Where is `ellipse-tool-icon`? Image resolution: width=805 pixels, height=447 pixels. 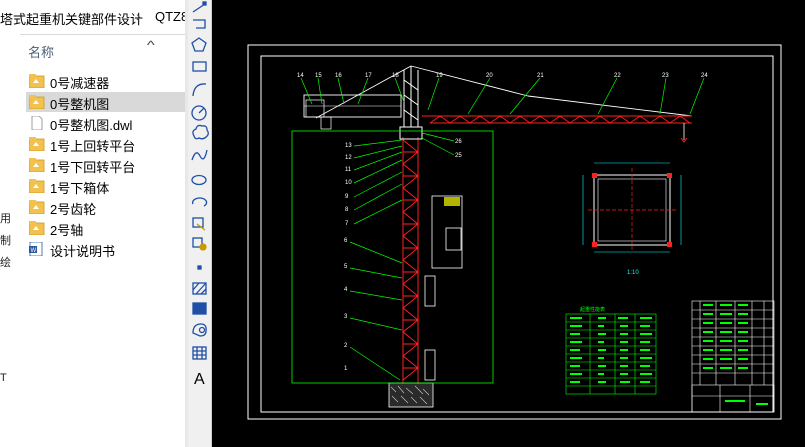
ellipse-tool-icon is located at coordinates (199, 180).